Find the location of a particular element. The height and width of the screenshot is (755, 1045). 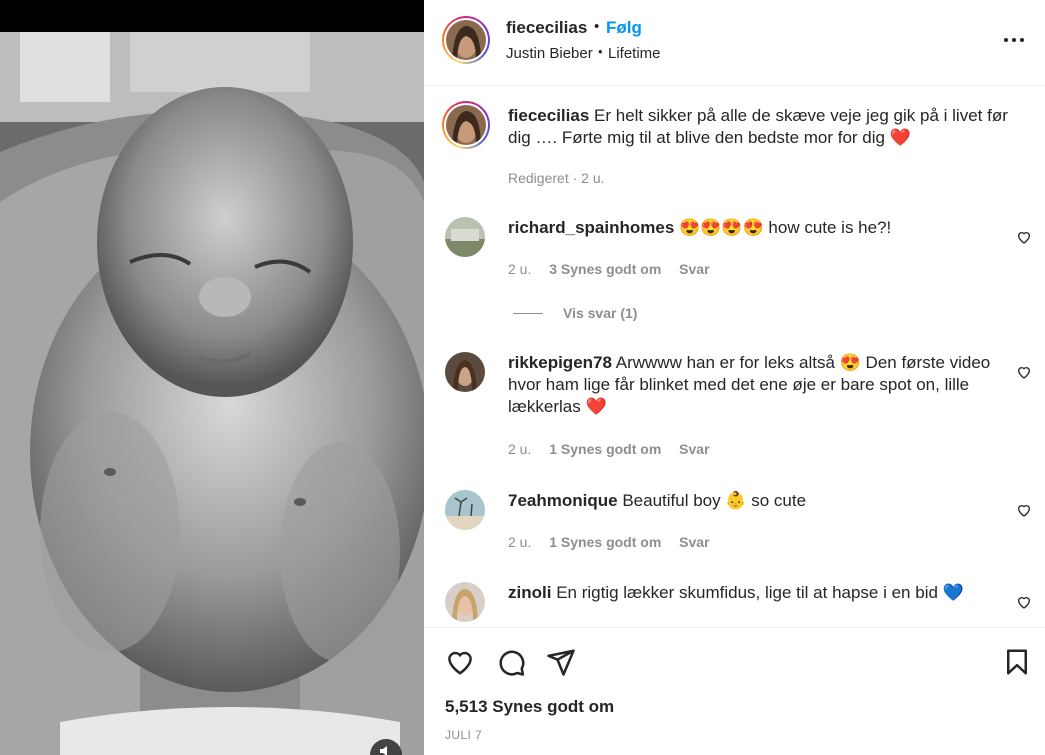

replies-divider is located at coordinates (528, 313).